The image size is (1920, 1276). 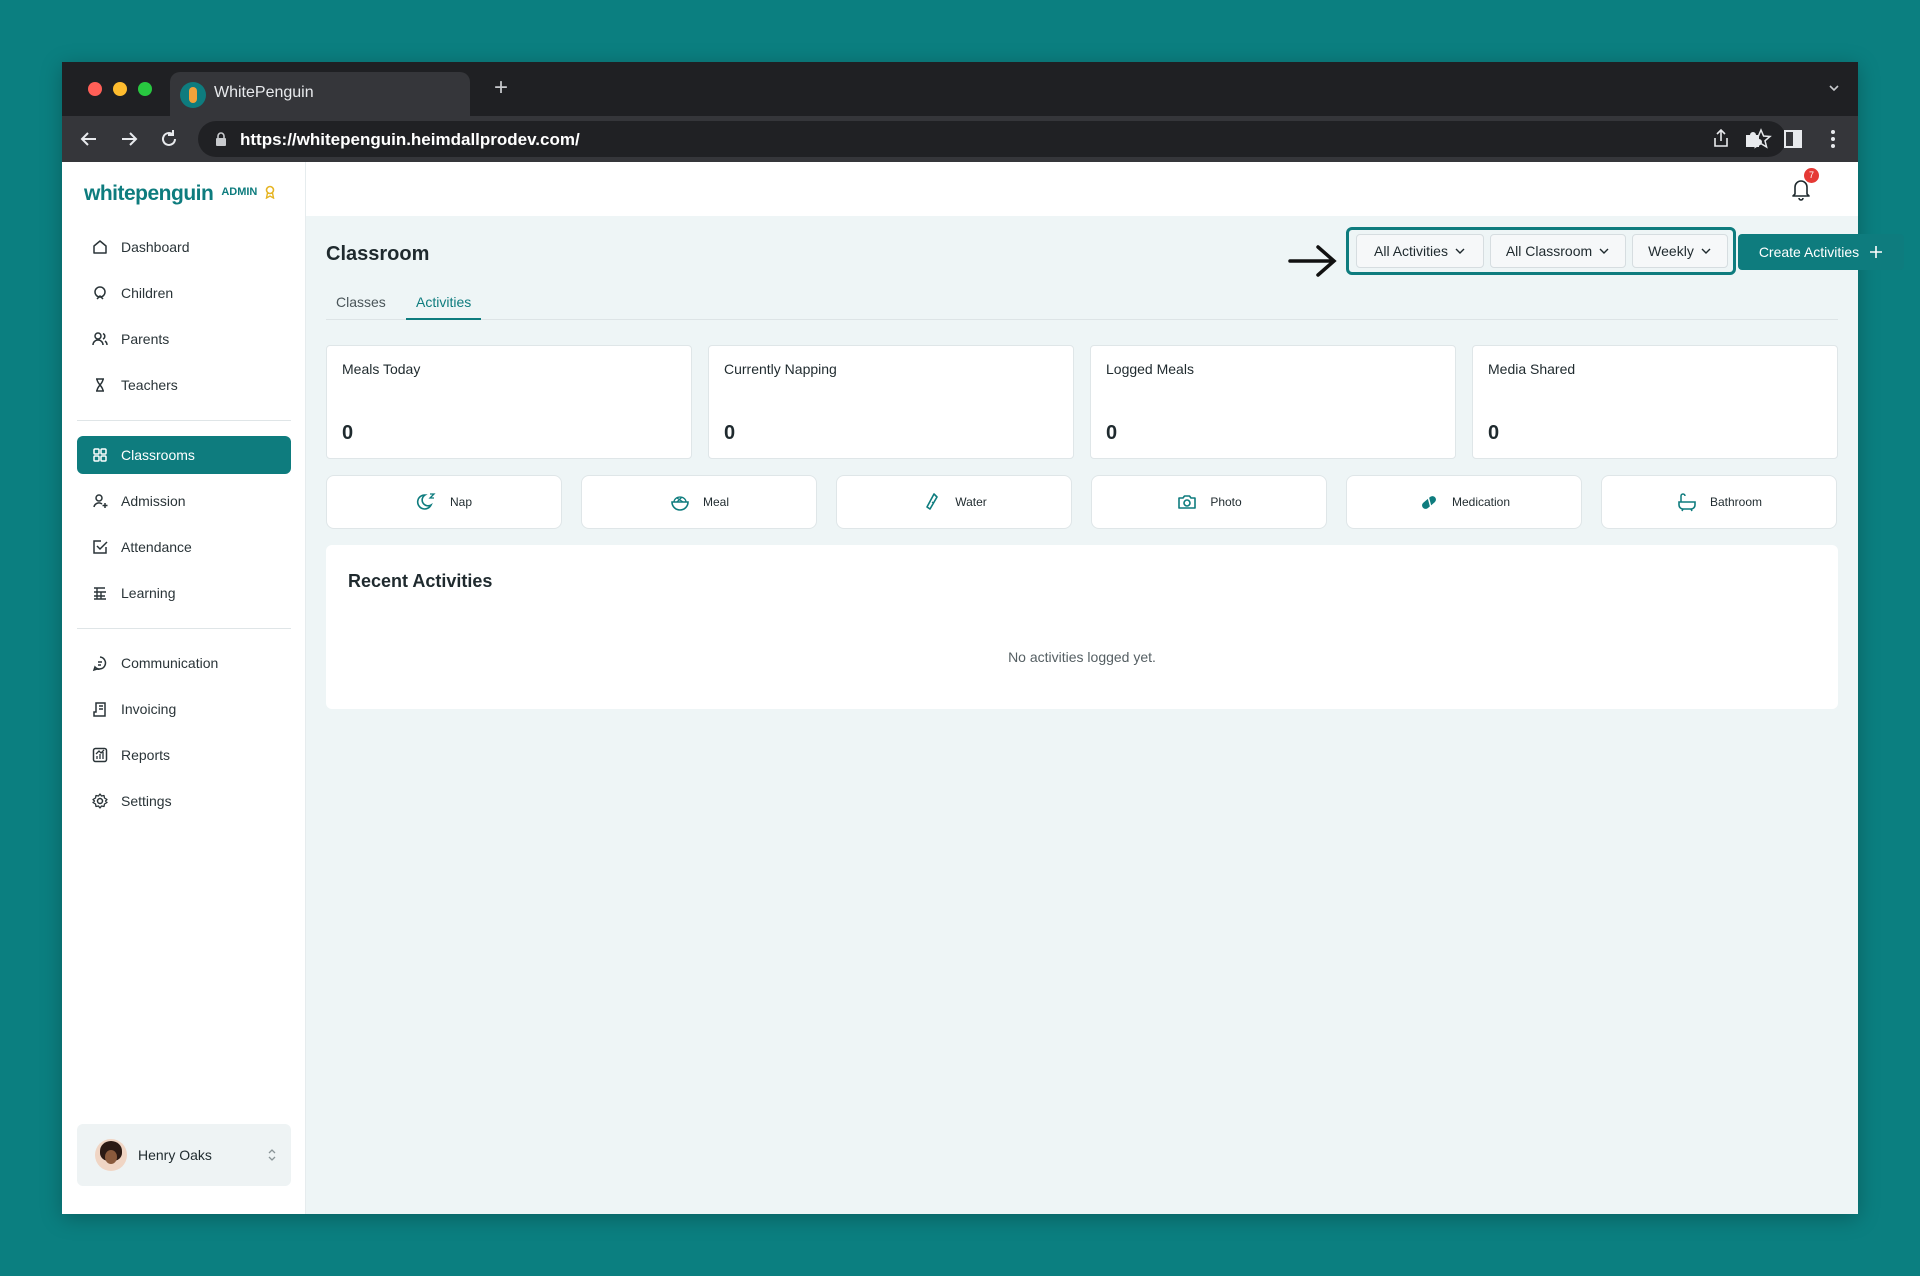 I want to click on action-label: Meal, so click(x=715, y=502).